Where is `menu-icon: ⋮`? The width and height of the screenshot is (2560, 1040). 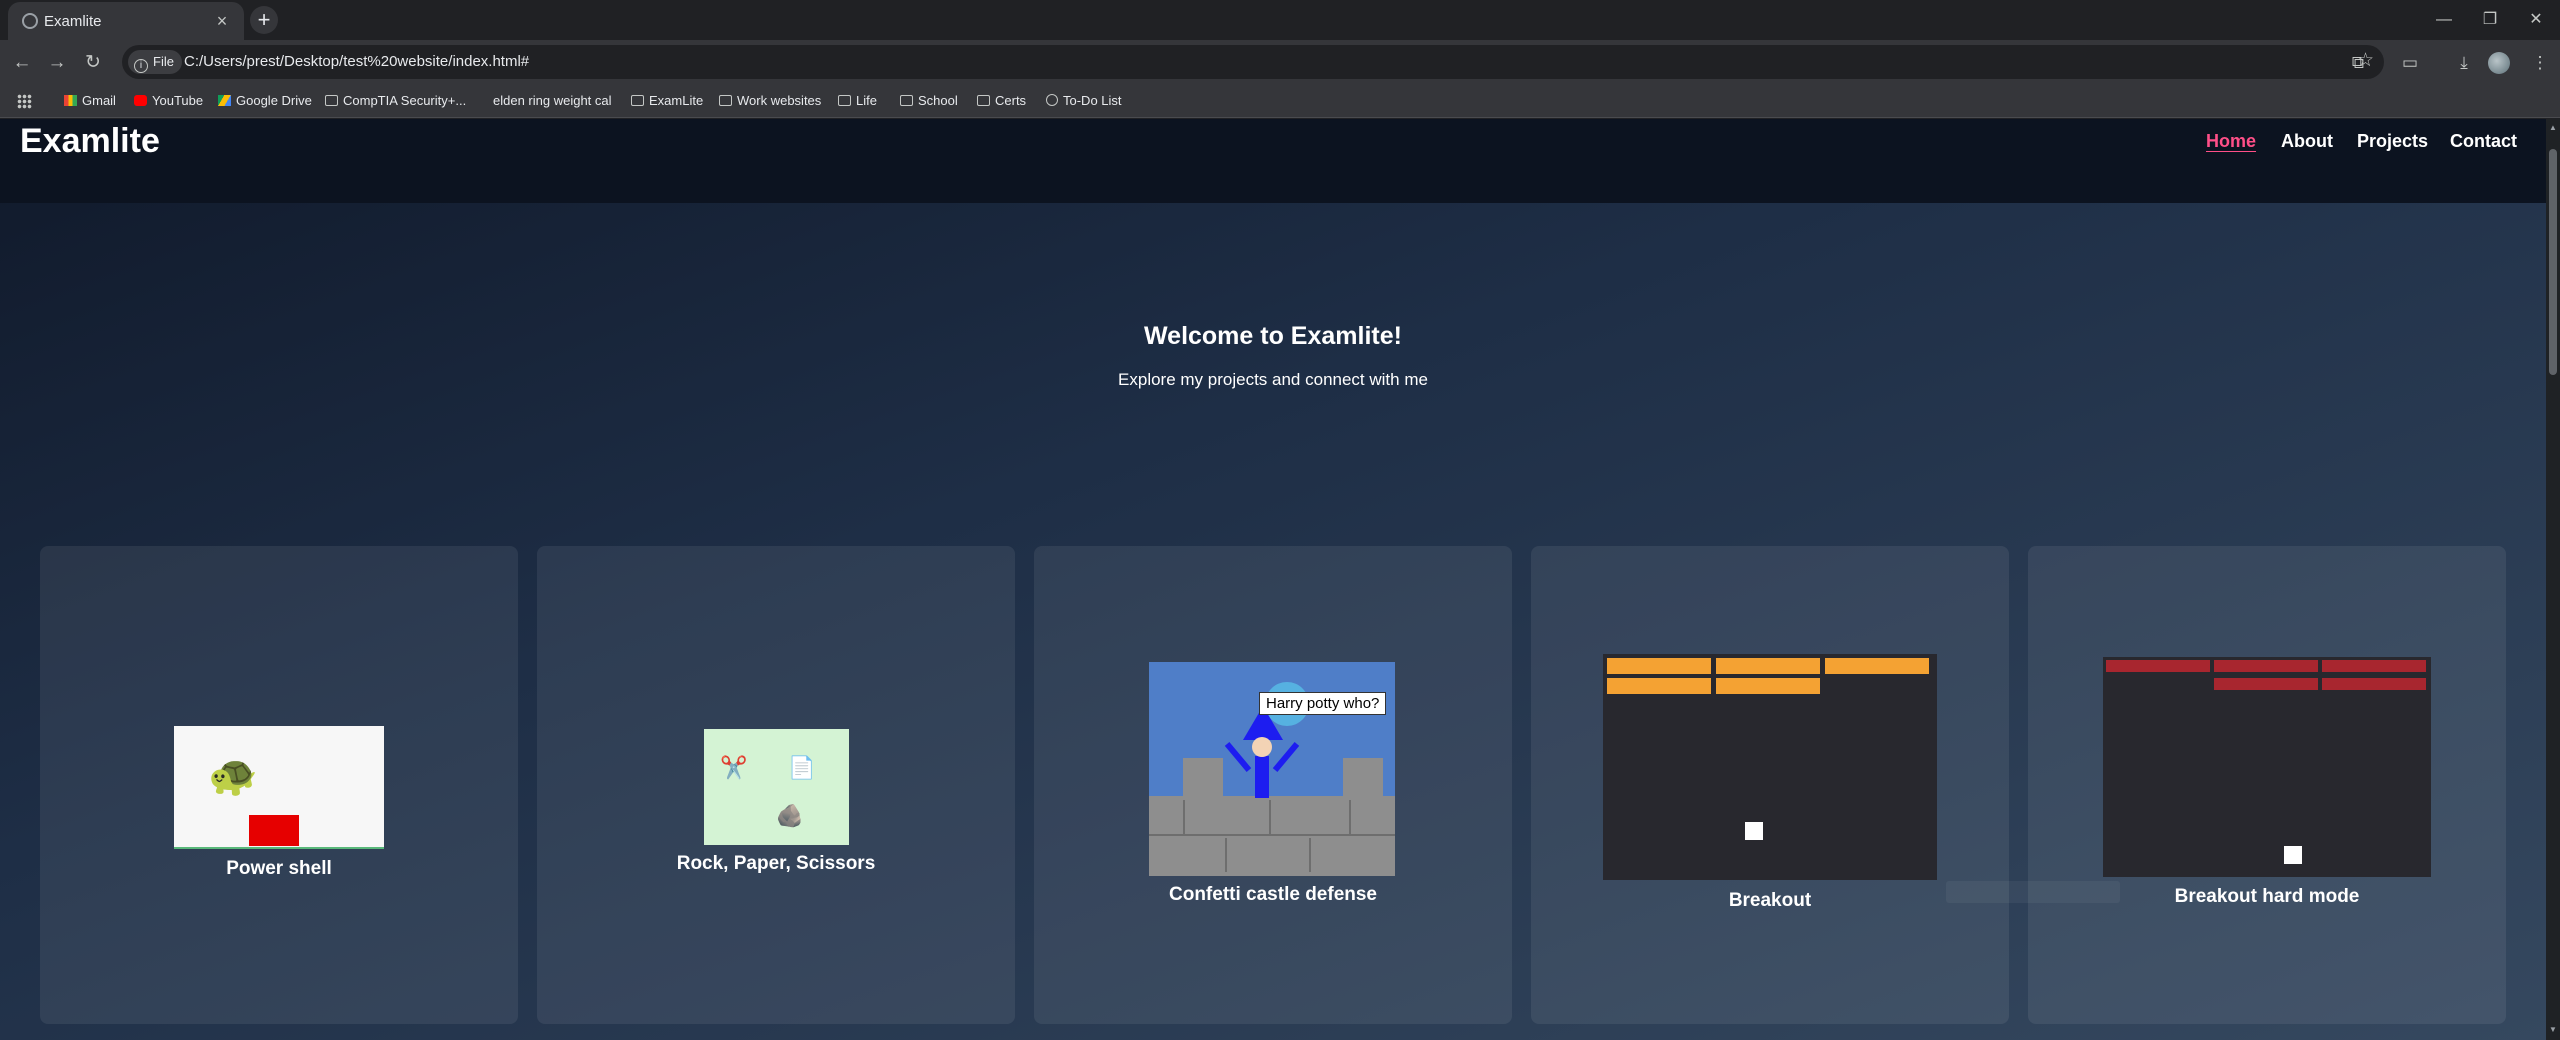
menu-icon: ⋮ is located at coordinates (2540, 63).